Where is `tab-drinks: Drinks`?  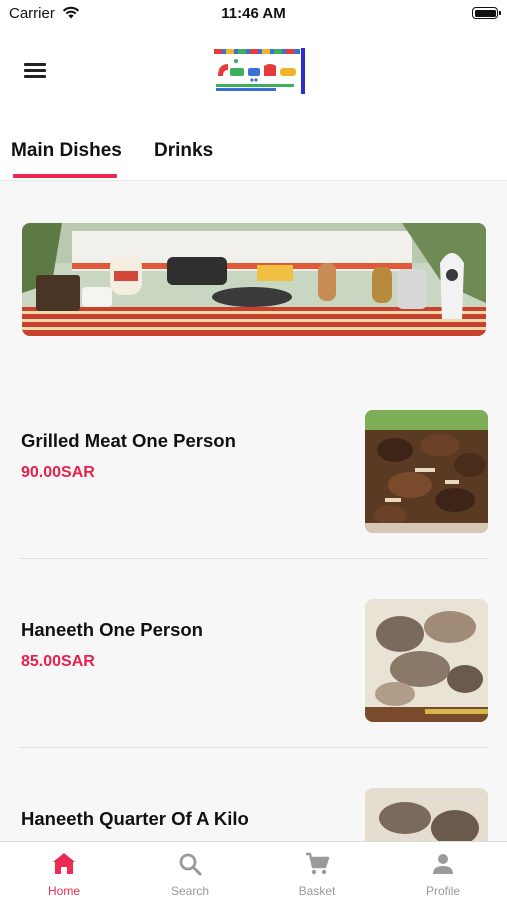
tab-drinks: Drinks is located at coordinates (183, 151).